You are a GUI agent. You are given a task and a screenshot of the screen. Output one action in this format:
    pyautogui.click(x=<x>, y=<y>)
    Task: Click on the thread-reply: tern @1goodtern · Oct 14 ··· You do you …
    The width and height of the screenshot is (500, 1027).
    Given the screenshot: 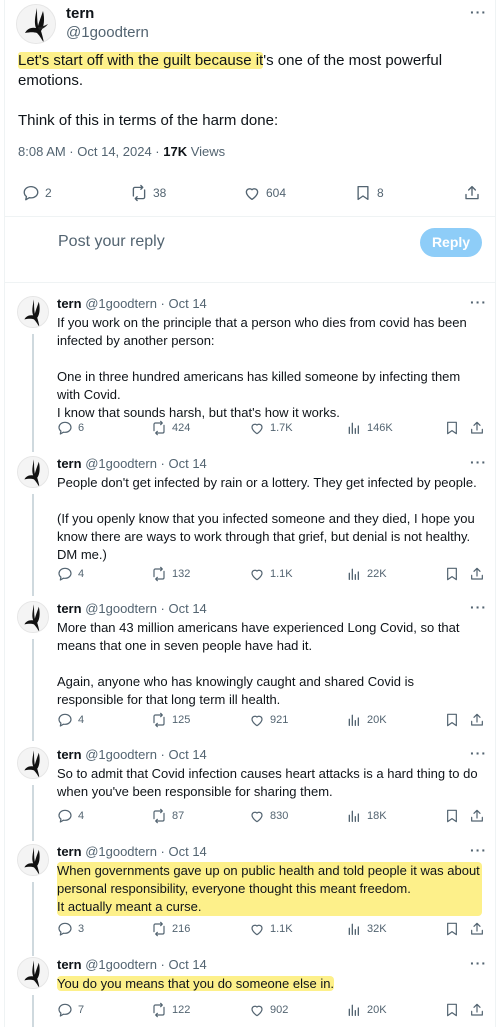 What is the action you would take?
    pyautogui.click(x=250, y=991)
    